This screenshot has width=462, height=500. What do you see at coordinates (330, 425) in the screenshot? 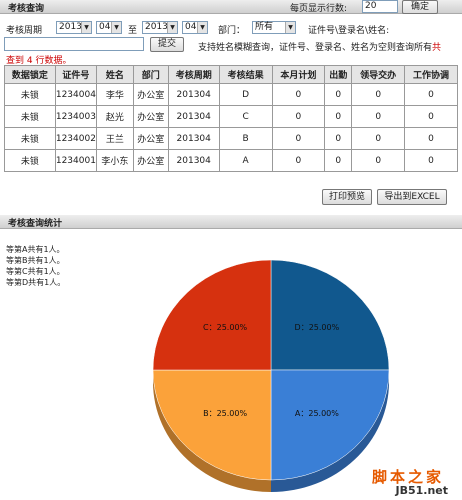
I see `pie-slice-A` at bounding box center [330, 425].